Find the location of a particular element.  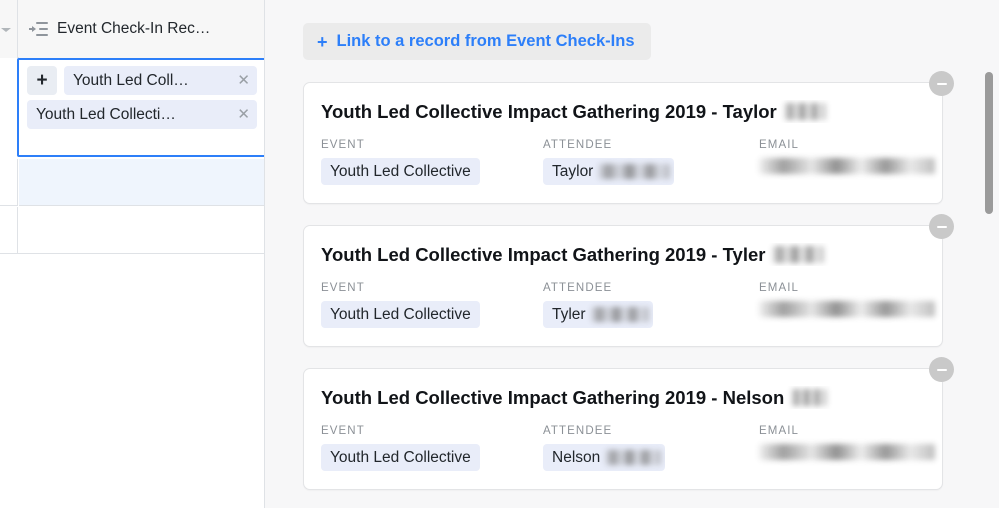

field-attendee: ATTENDEE Tyler is located at coordinates (651, 305).